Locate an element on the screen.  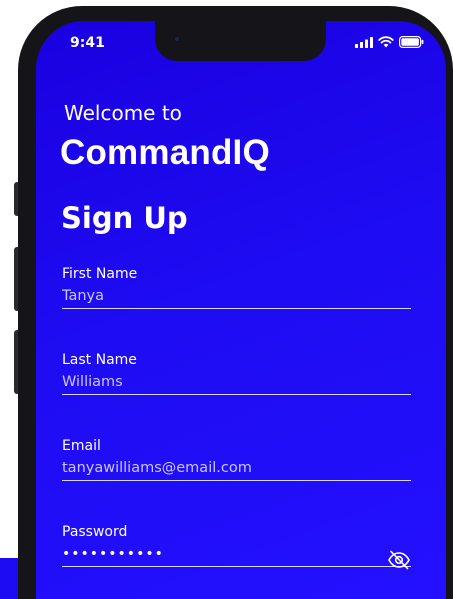
email-field: Email is located at coordinates (236, 459).